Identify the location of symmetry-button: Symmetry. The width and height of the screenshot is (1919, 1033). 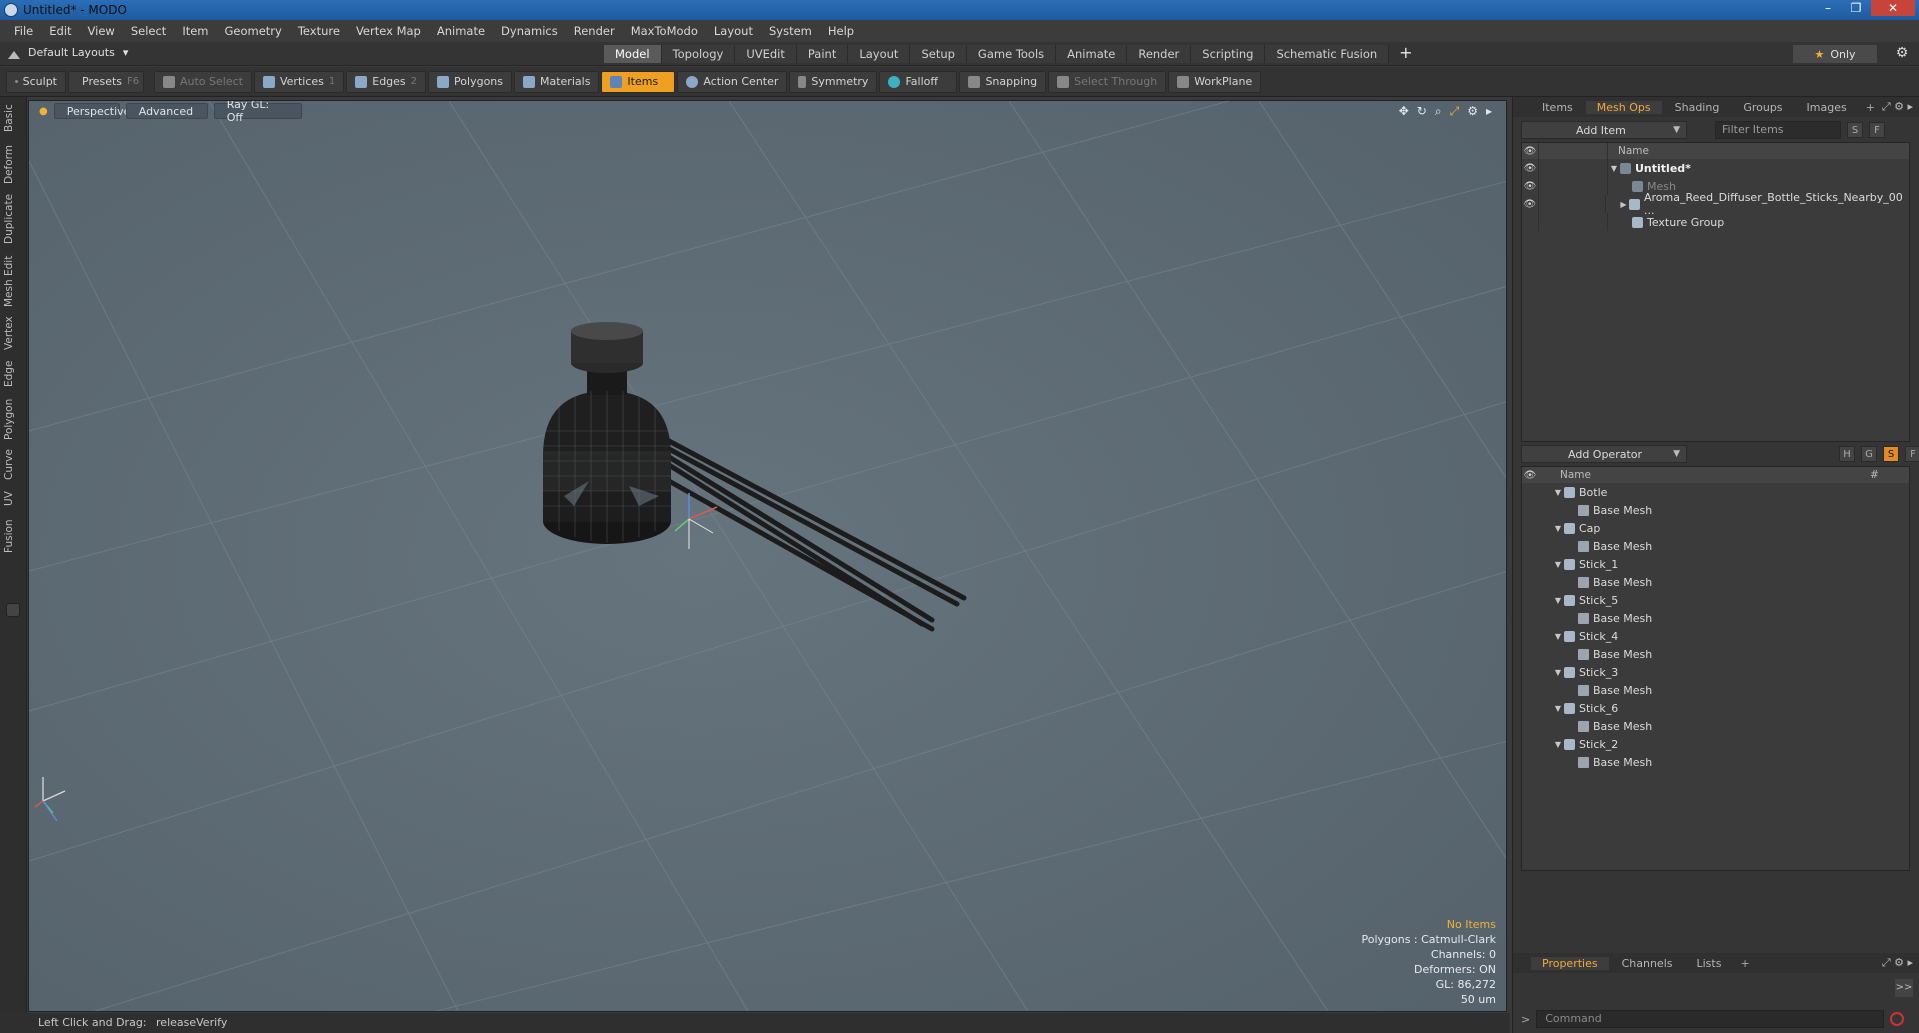
(833, 81).